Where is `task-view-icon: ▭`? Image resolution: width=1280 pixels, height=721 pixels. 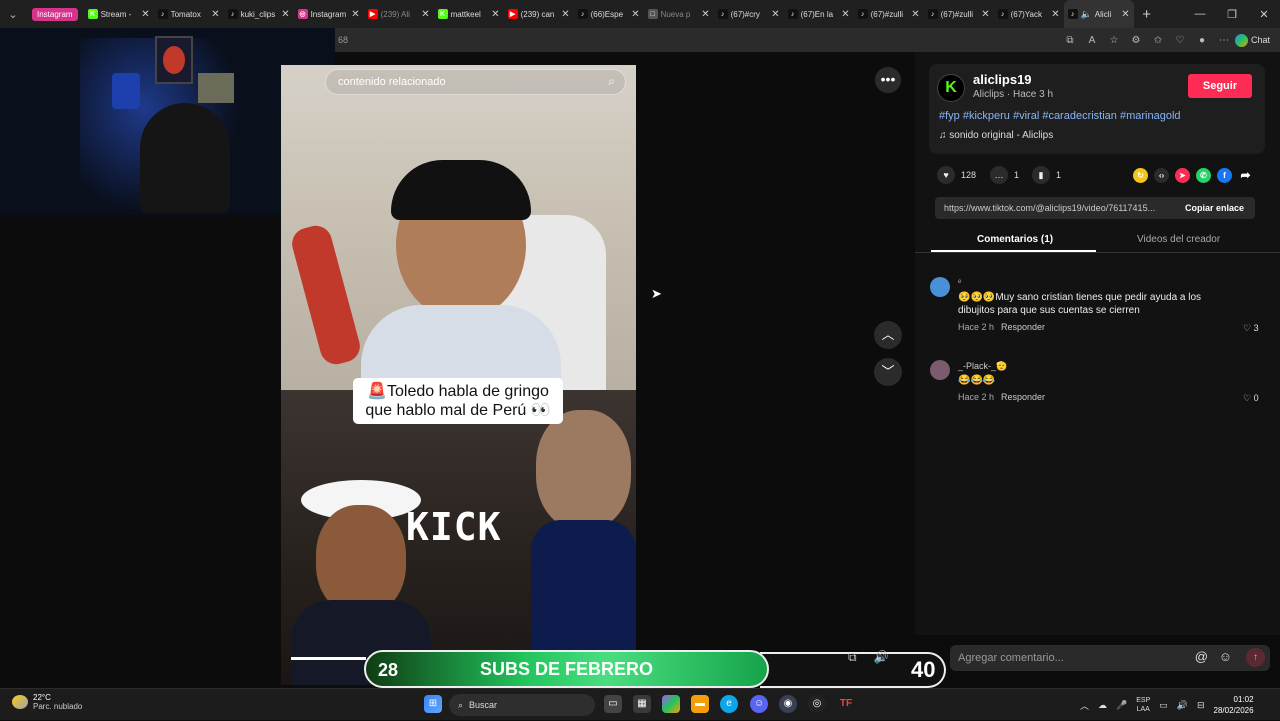 task-view-icon: ▭ is located at coordinates (613, 704).